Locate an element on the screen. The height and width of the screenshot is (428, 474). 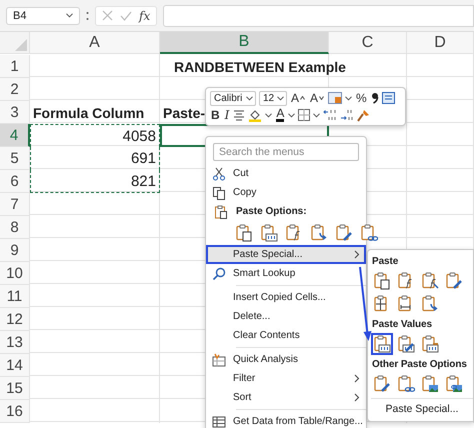
row-header: 13 is located at coordinates (15, 342).